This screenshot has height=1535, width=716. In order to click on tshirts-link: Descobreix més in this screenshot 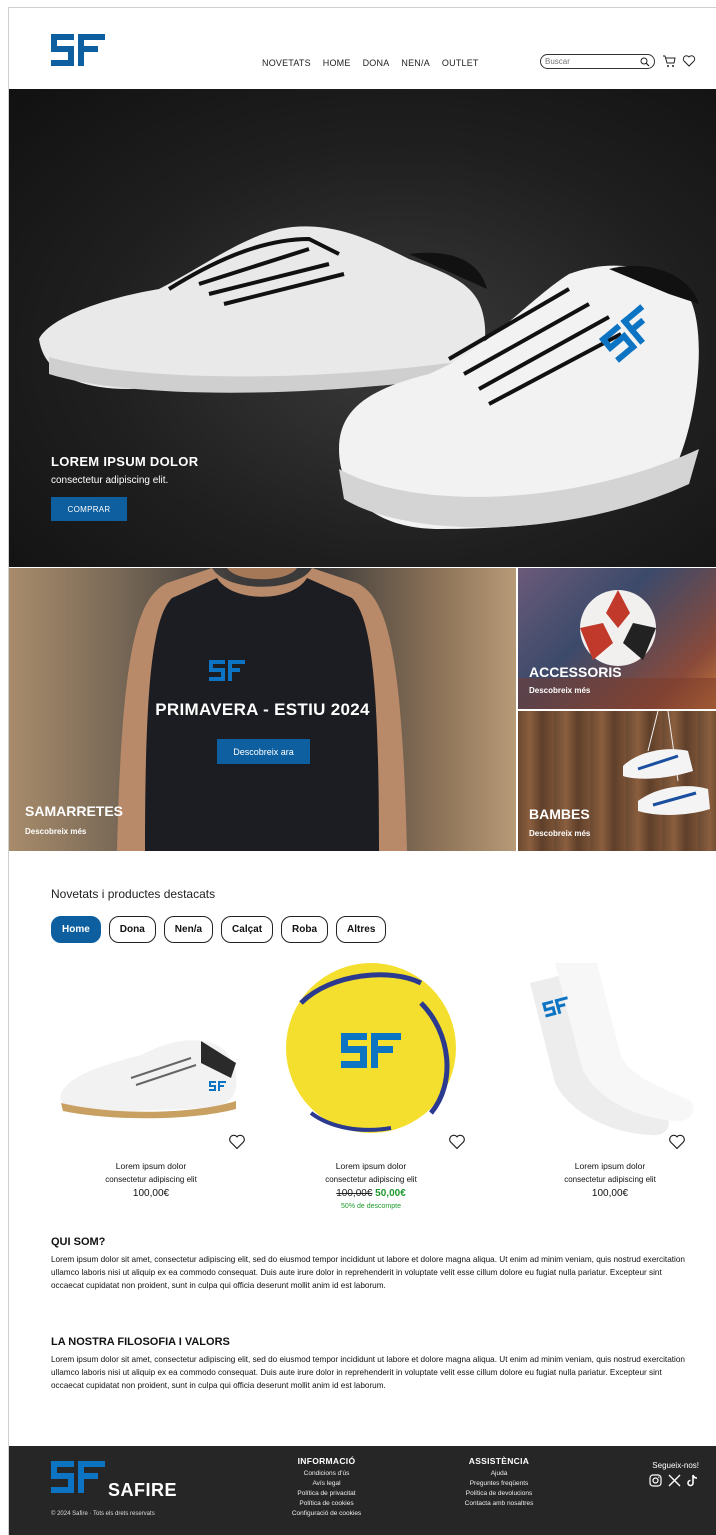, I will do `click(55, 831)`.